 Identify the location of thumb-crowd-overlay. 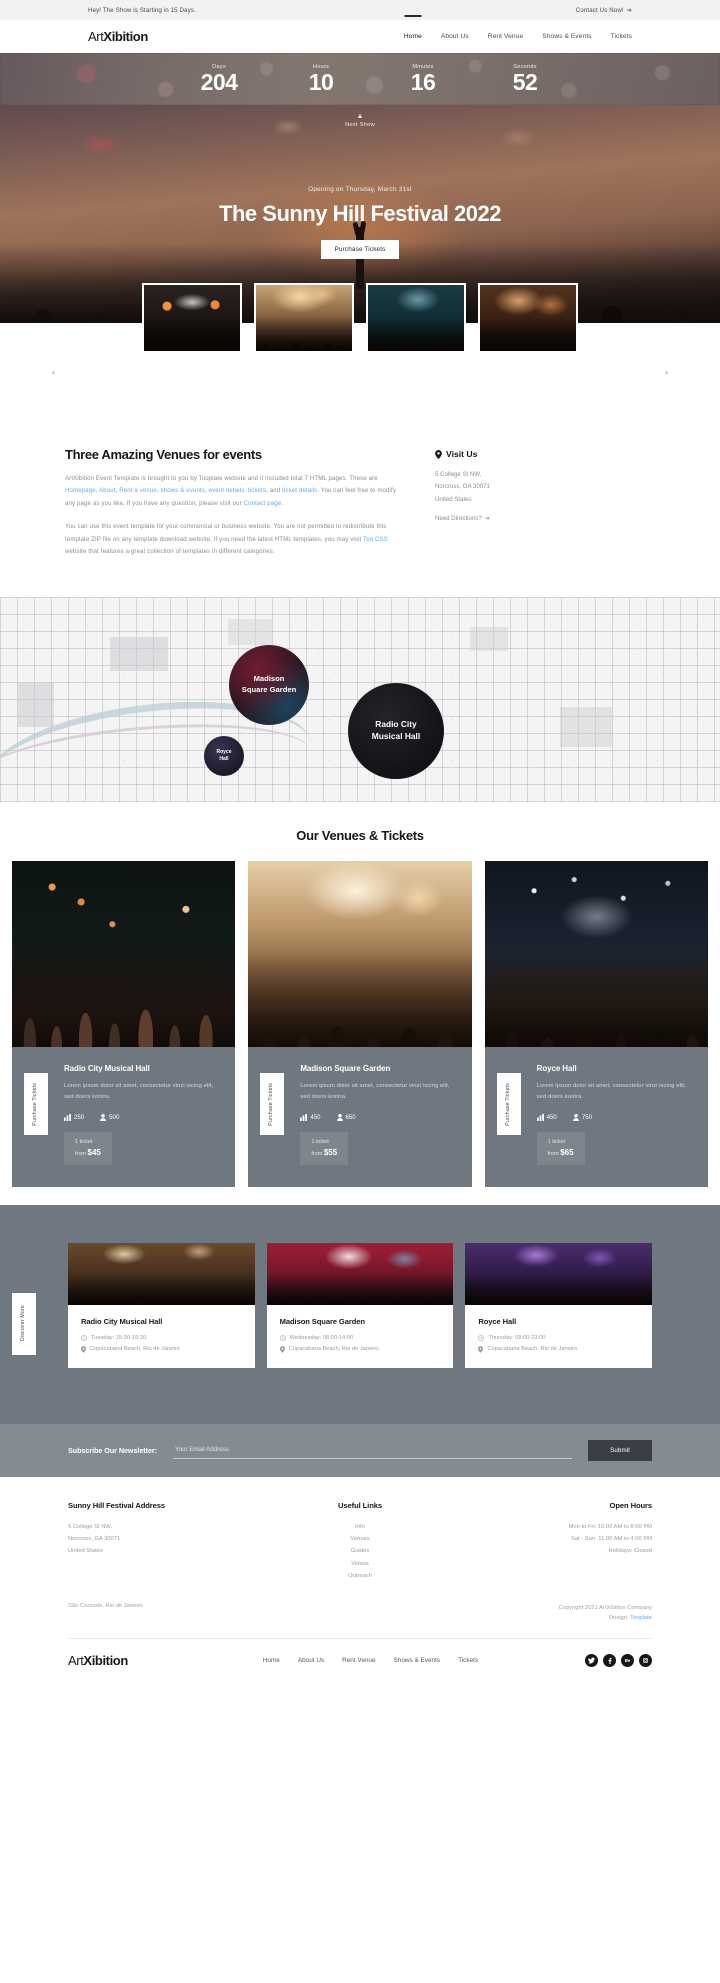
(416, 334).